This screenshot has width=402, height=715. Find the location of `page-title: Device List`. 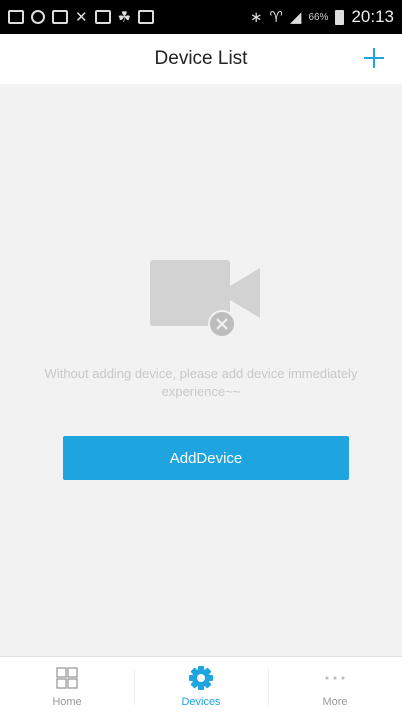

page-title: Device List is located at coordinates (201, 58).